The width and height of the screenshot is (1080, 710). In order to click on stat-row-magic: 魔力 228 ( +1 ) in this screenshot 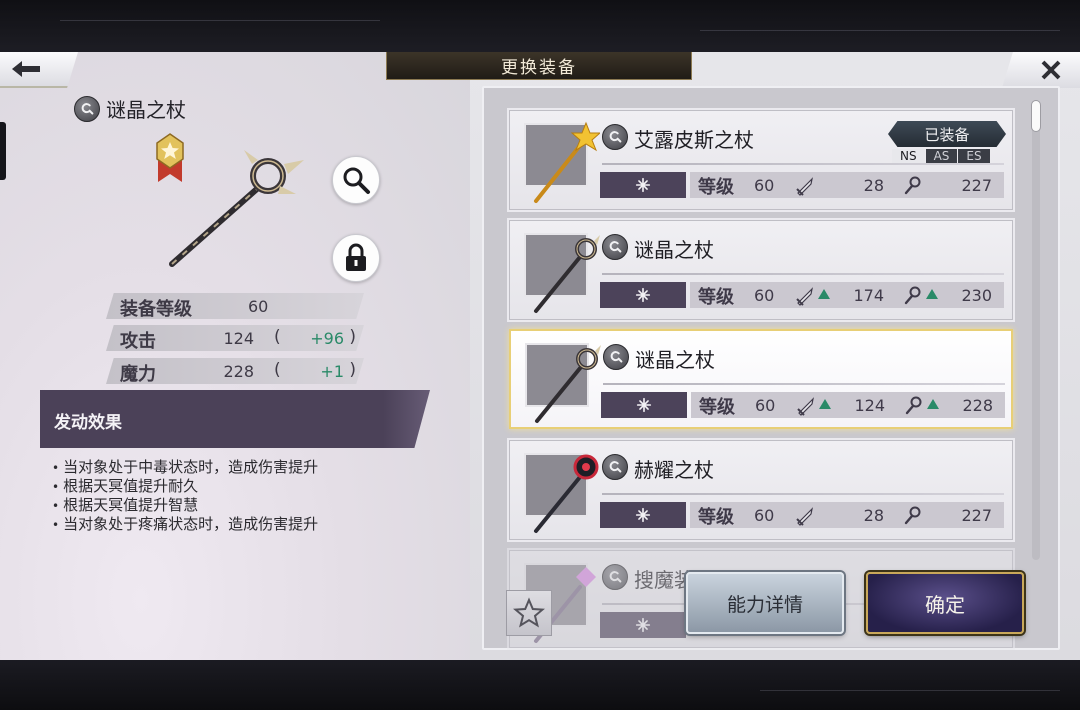, I will do `click(235, 371)`.